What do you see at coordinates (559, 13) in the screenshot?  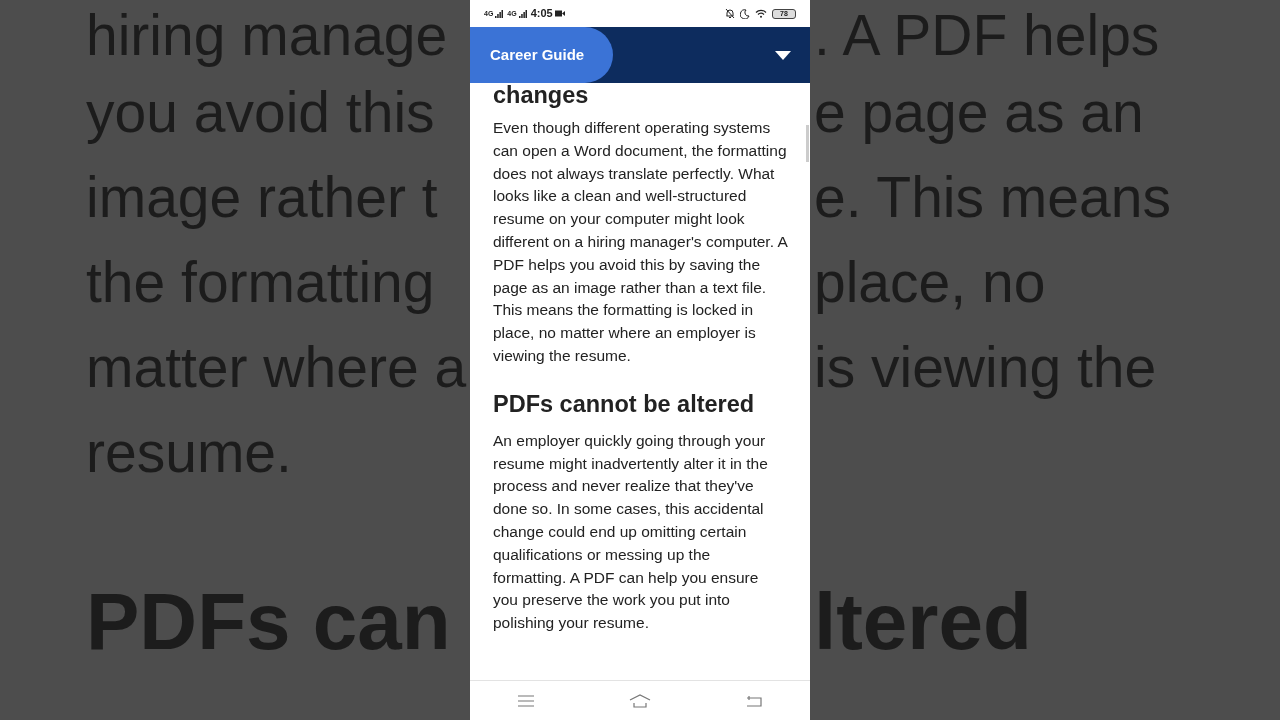 I see `video-camera-icon` at bounding box center [559, 13].